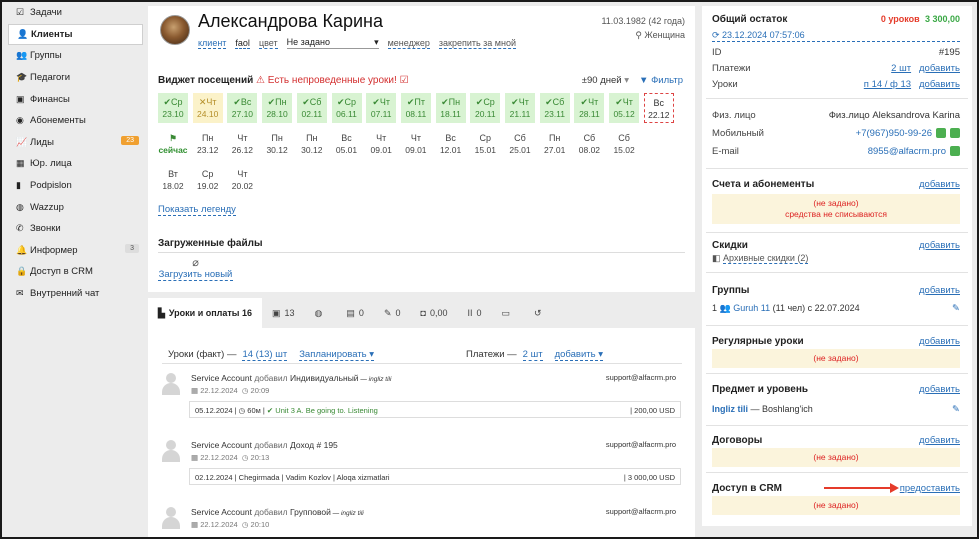 The width and height of the screenshot is (979, 539). Describe the element at coordinates (555, 144) in the screenshot. I see `attendance-cell: Пн 27.01` at that location.